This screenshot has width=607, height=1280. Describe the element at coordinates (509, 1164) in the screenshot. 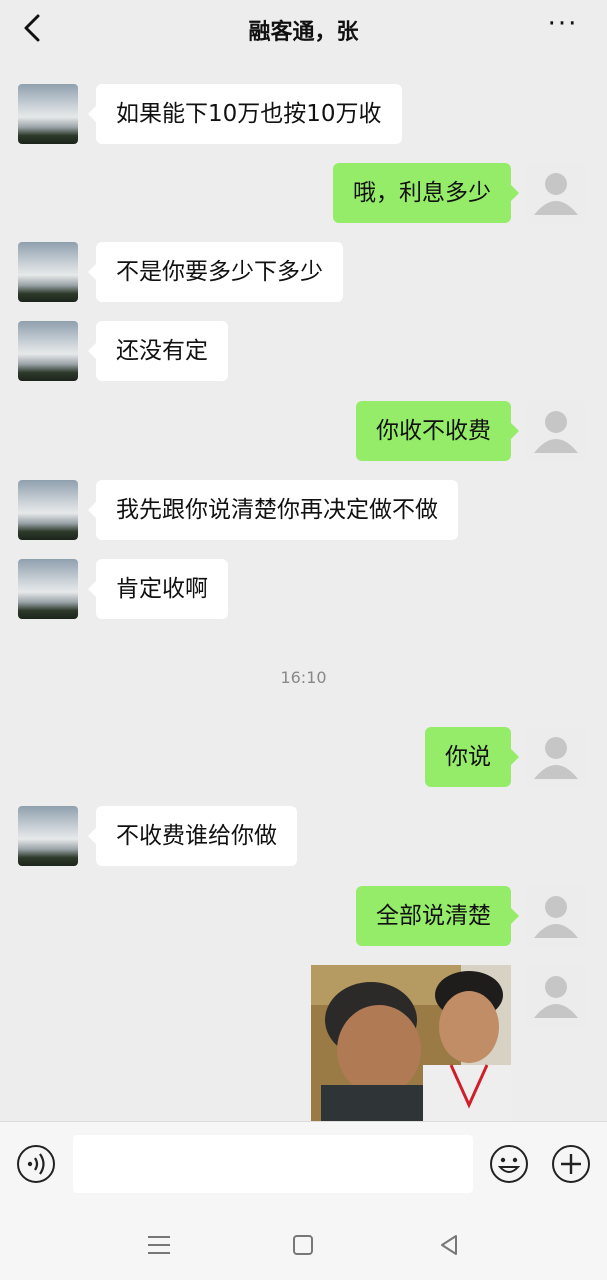

I see `emoji-icon` at that location.